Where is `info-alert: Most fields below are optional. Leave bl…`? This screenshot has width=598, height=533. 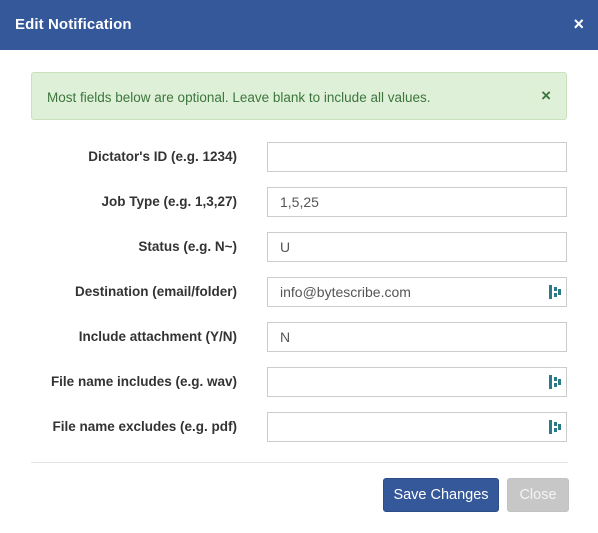 info-alert: Most fields below are optional. Leave bl… is located at coordinates (299, 96).